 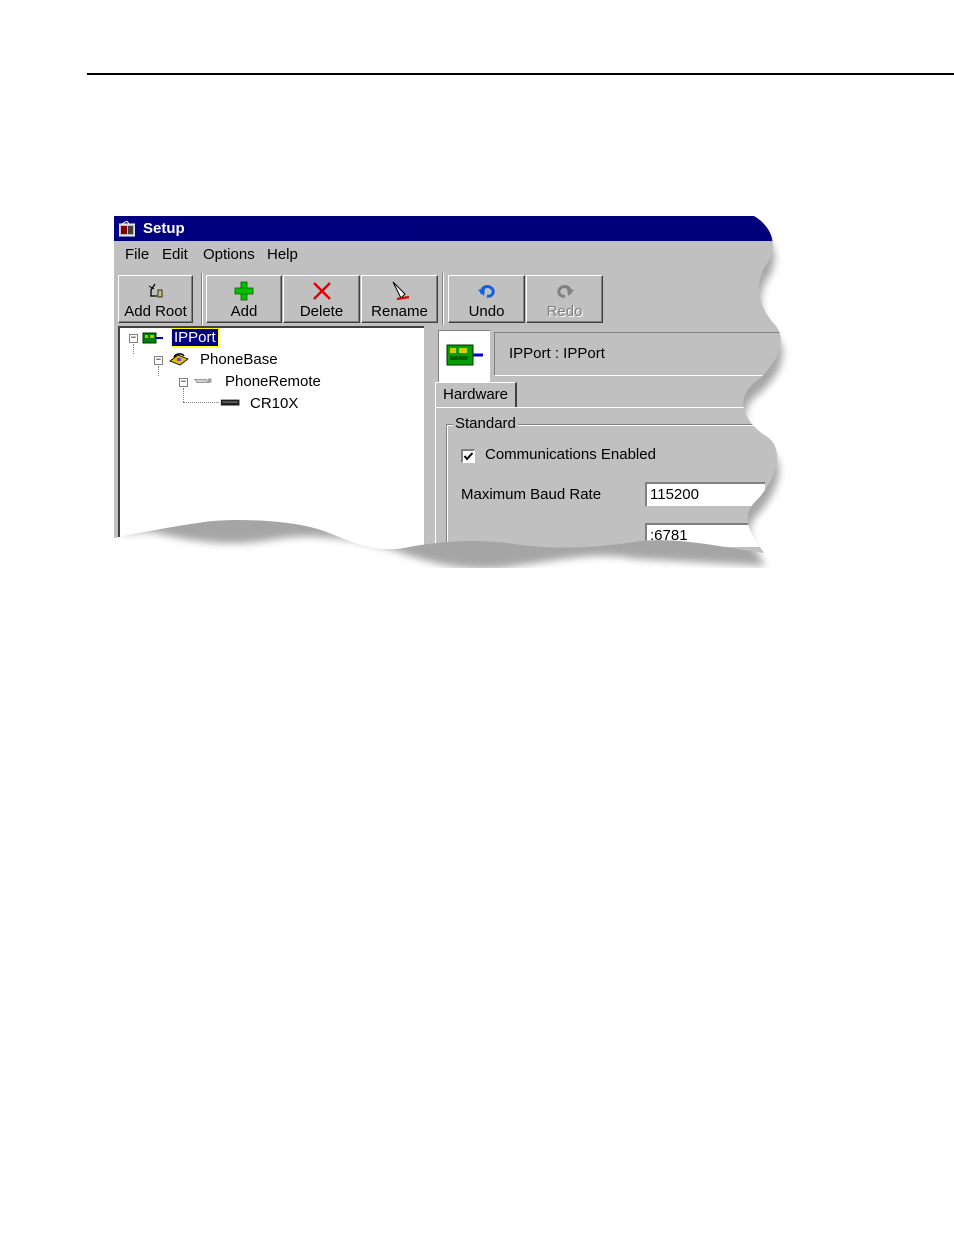 I want to click on cr10x-icon, so click(x=231, y=403).